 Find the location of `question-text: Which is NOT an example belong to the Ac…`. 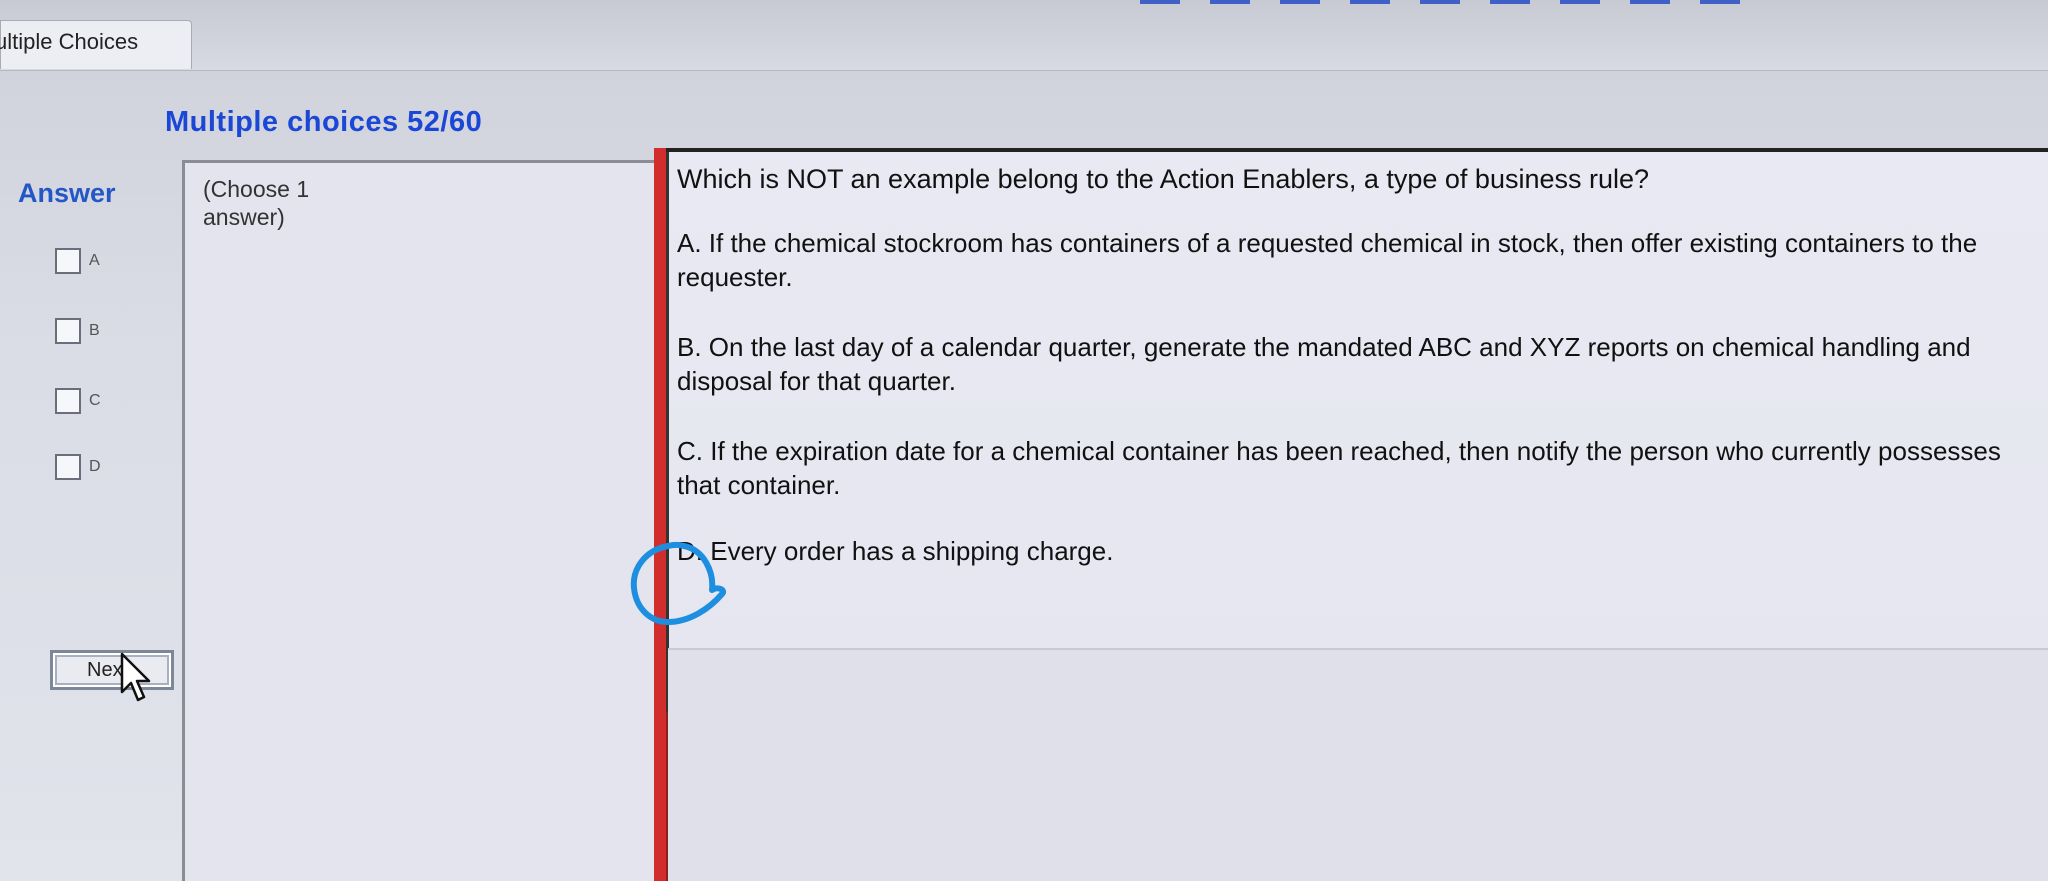

question-text: Which is NOT an example belong to the Ac… is located at coordinates (1163, 179).